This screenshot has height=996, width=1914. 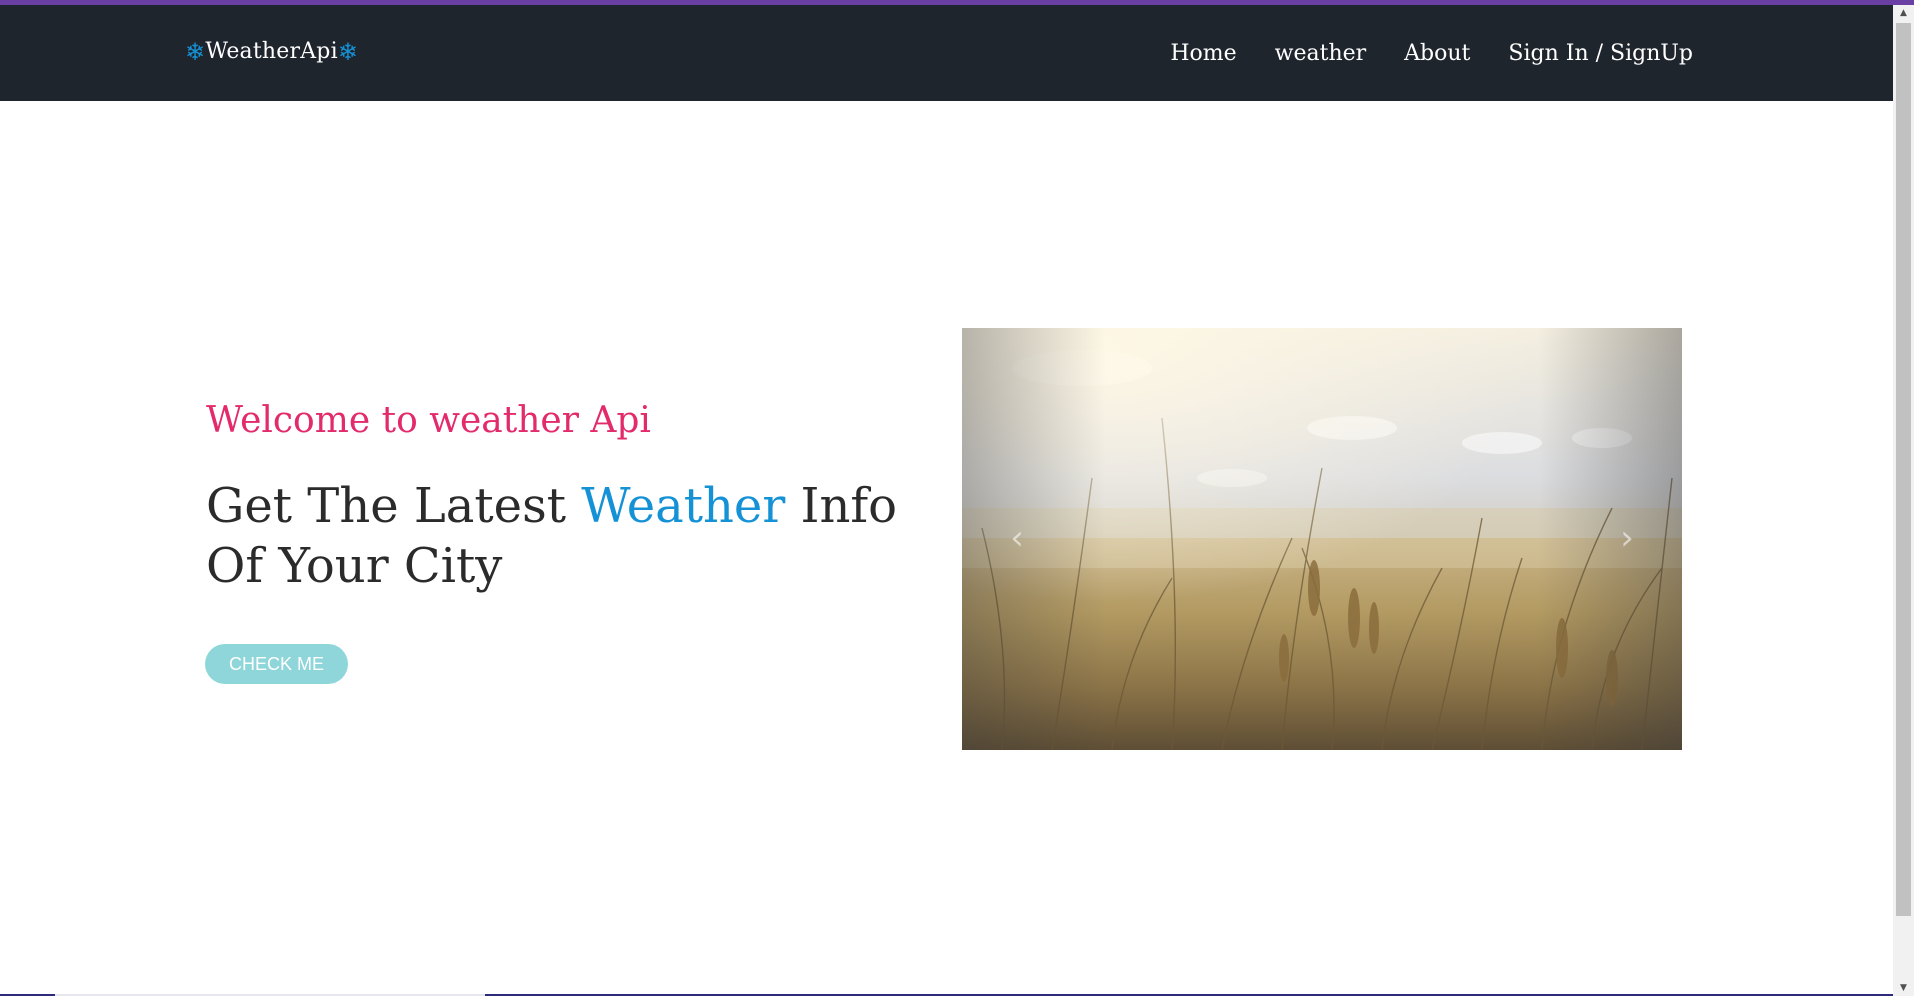 I want to click on nav-links: Home weather About Sign In / SignUp, so click(x=1412, y=53).